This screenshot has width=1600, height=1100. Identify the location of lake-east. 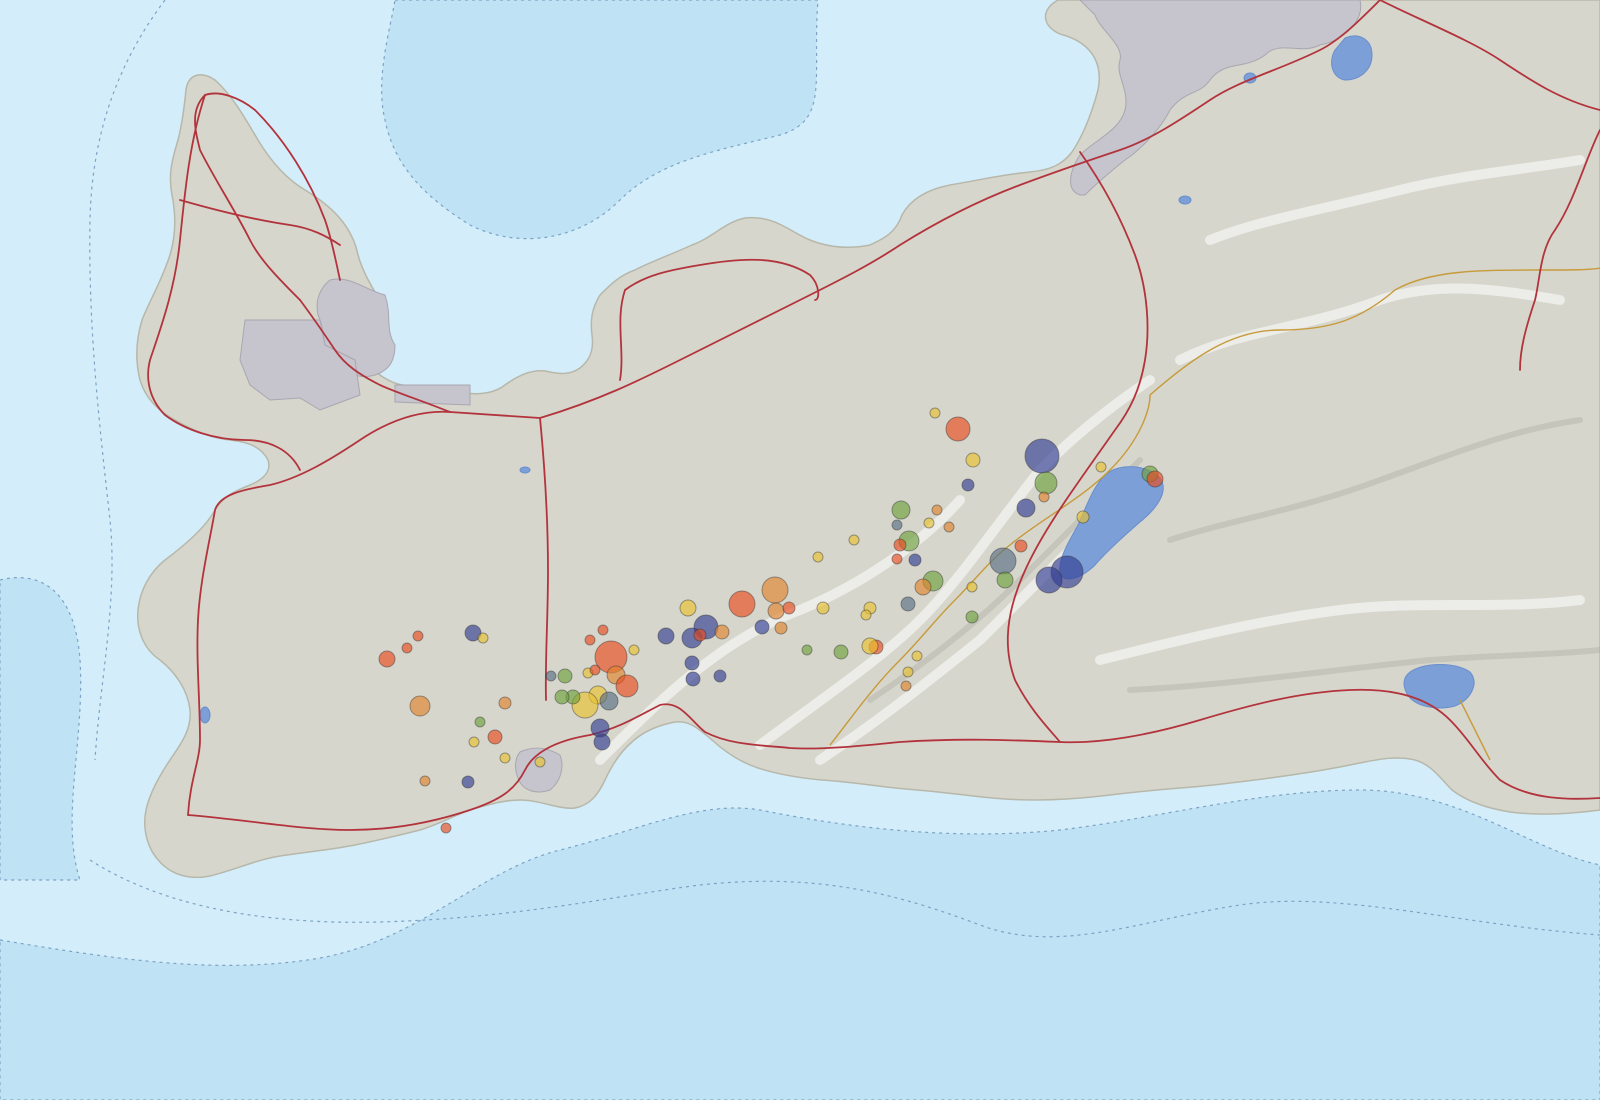
(1439, 686).